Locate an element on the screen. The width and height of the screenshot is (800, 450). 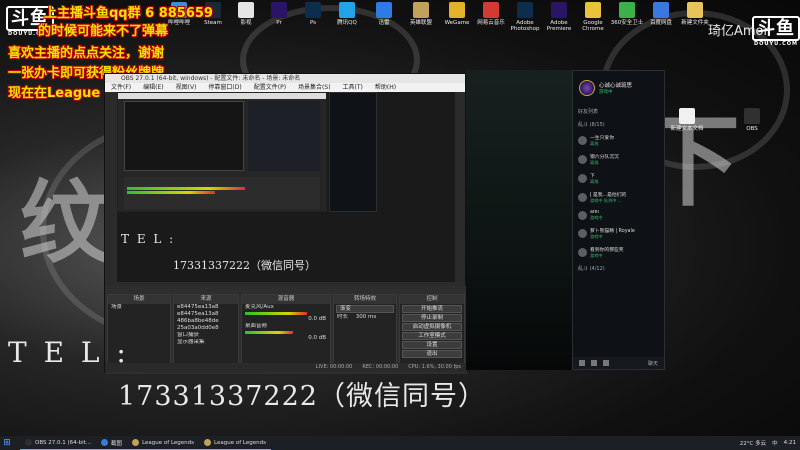
chat-icon is located at coordinates (582, 363).